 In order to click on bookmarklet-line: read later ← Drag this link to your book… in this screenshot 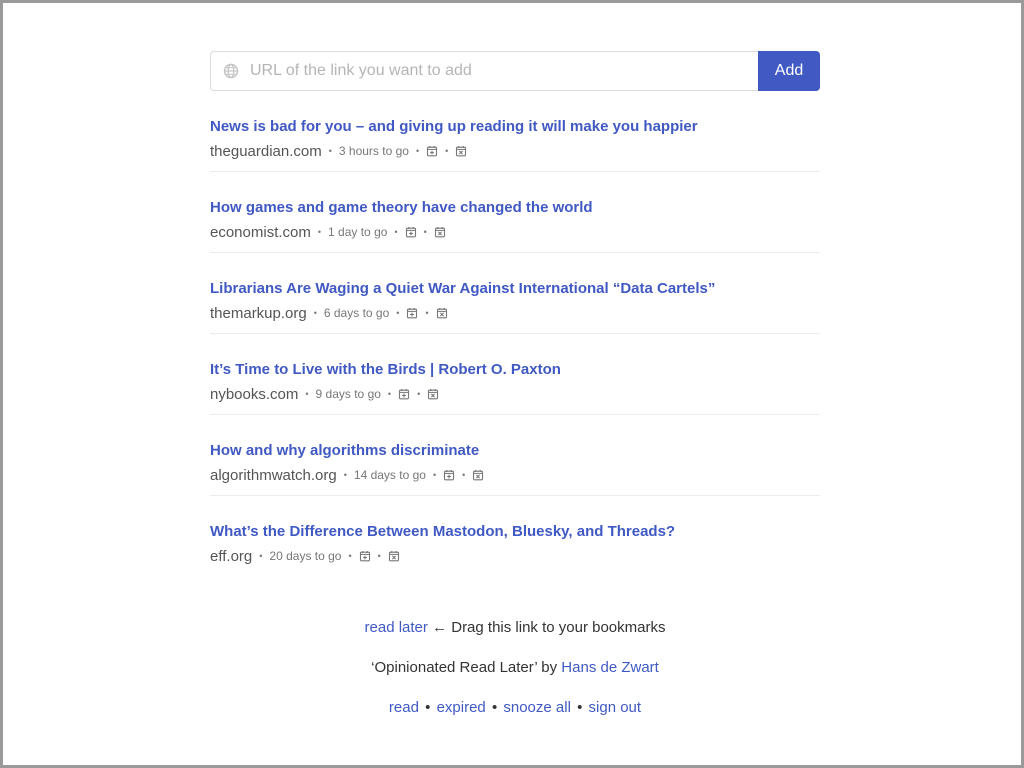, I will do `click(513, 638)`.